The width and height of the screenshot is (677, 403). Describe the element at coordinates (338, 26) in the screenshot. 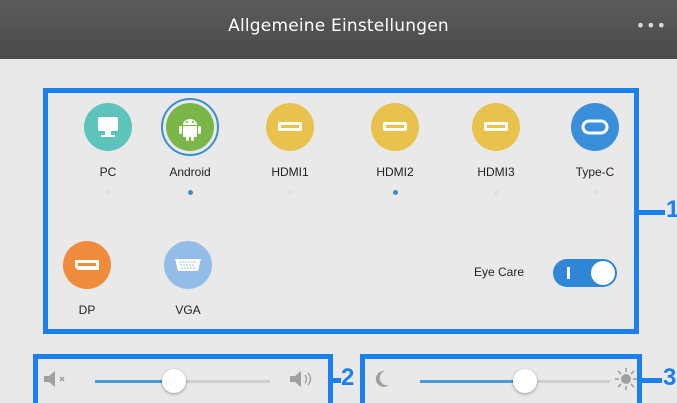

I see `window-title: Allgemeine Einstellungen` at that location.